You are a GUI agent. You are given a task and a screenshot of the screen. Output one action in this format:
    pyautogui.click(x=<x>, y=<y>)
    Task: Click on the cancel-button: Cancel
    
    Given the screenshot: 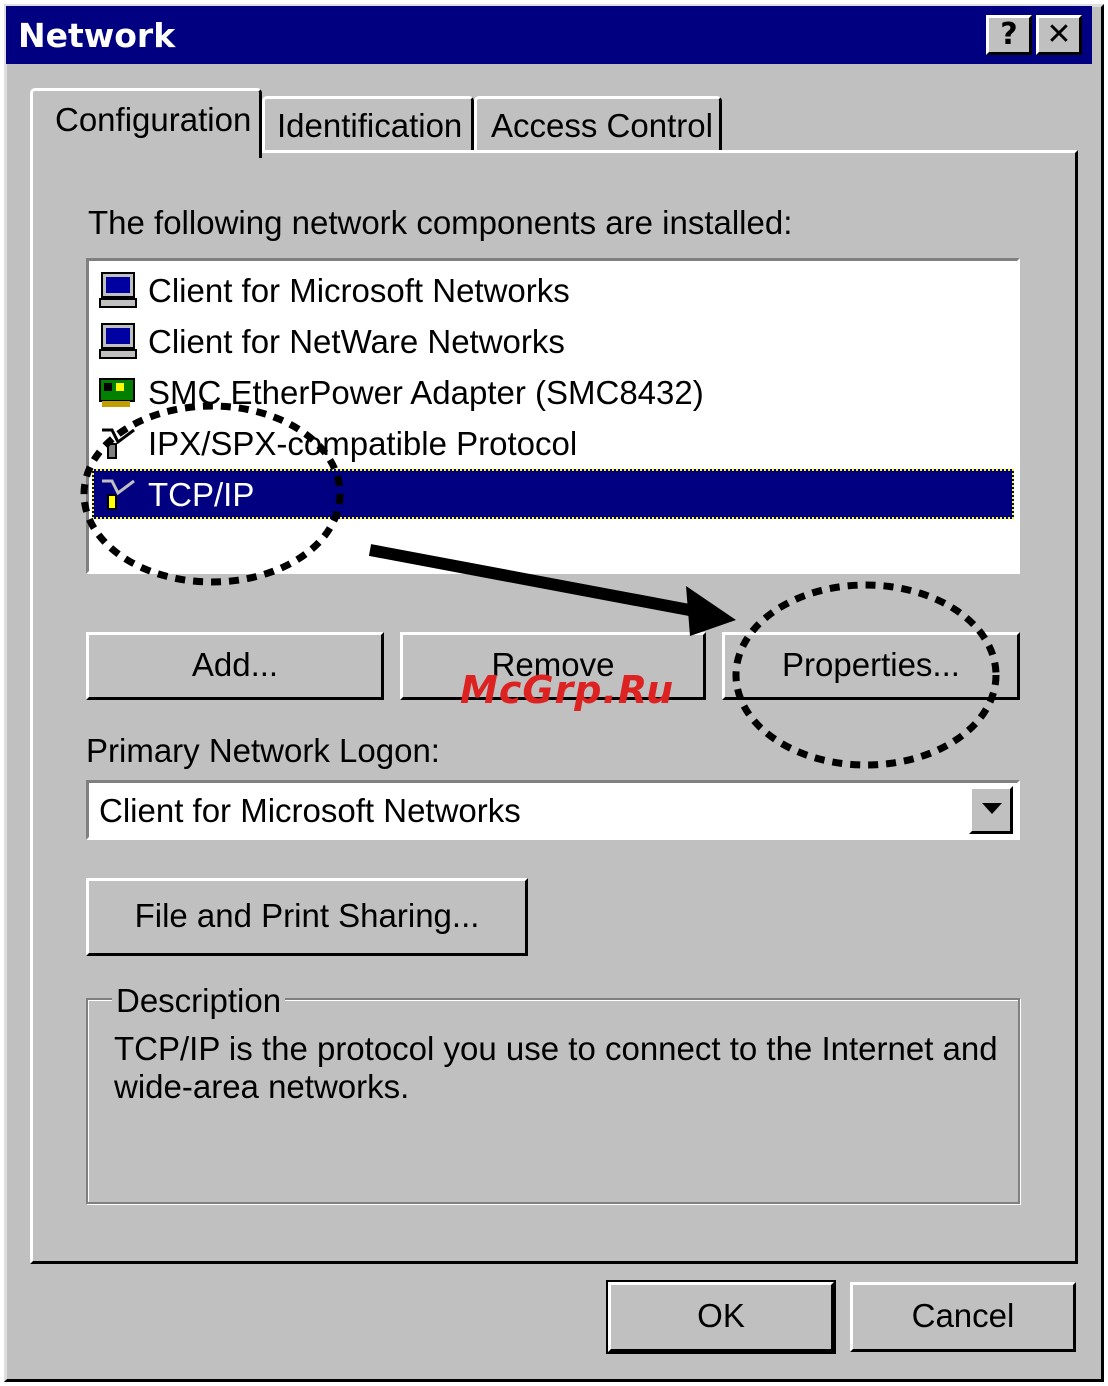 What is the action you would take?
    pyautogui.click(x=963, y=1317)
    